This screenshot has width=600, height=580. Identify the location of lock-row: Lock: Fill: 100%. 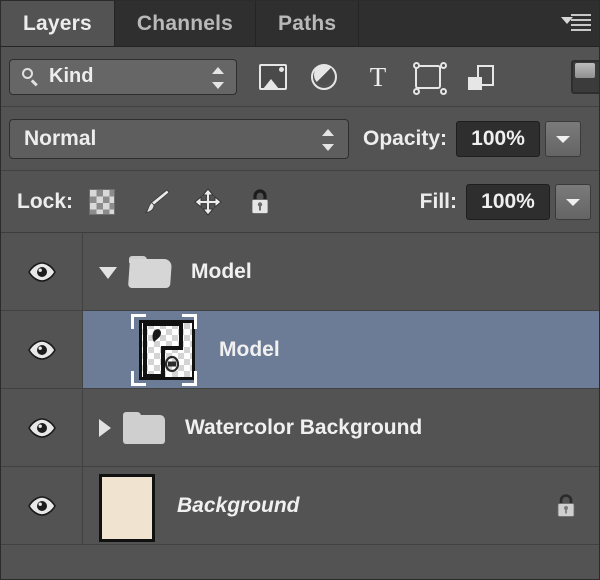
(300, 202).